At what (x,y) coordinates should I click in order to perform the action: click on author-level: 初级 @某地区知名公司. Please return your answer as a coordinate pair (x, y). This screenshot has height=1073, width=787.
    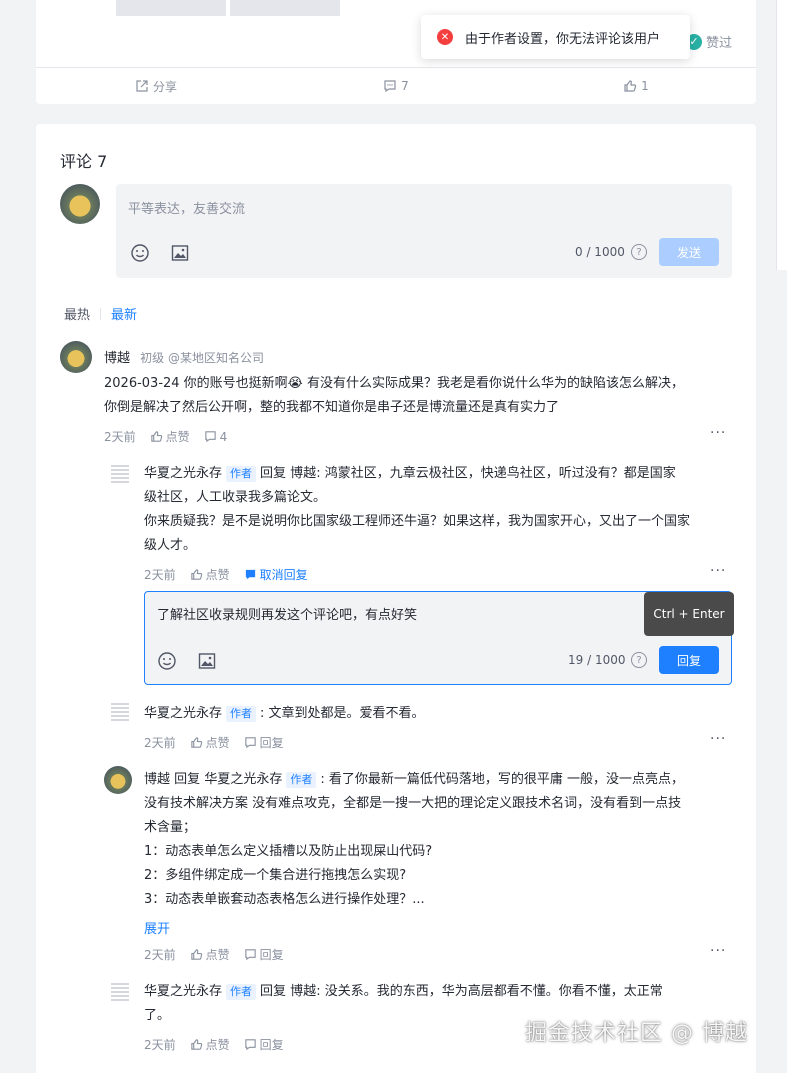
    Looking at the image, I should click on (202, 358).